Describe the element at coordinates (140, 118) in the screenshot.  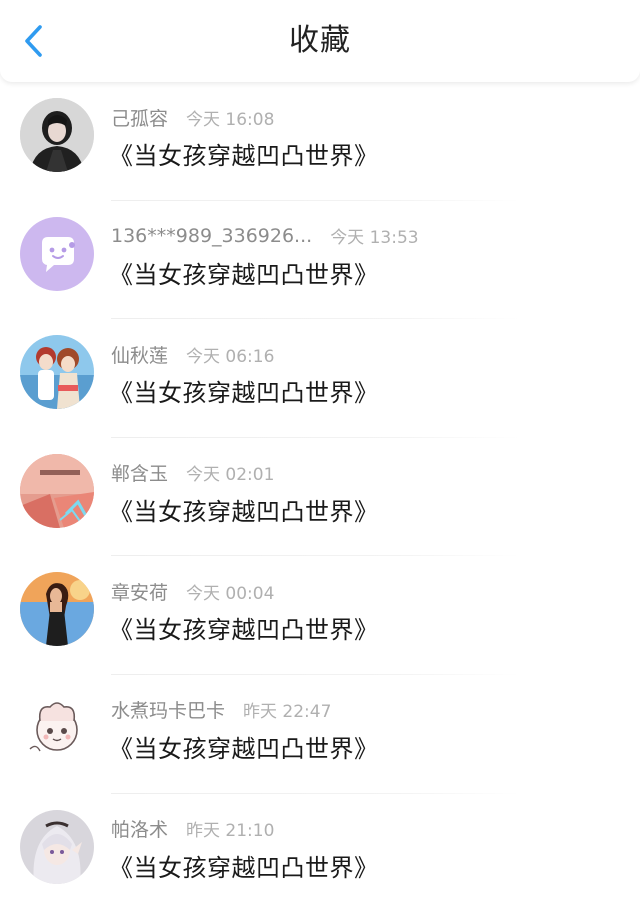
I see `username: 己孤容` at that location.